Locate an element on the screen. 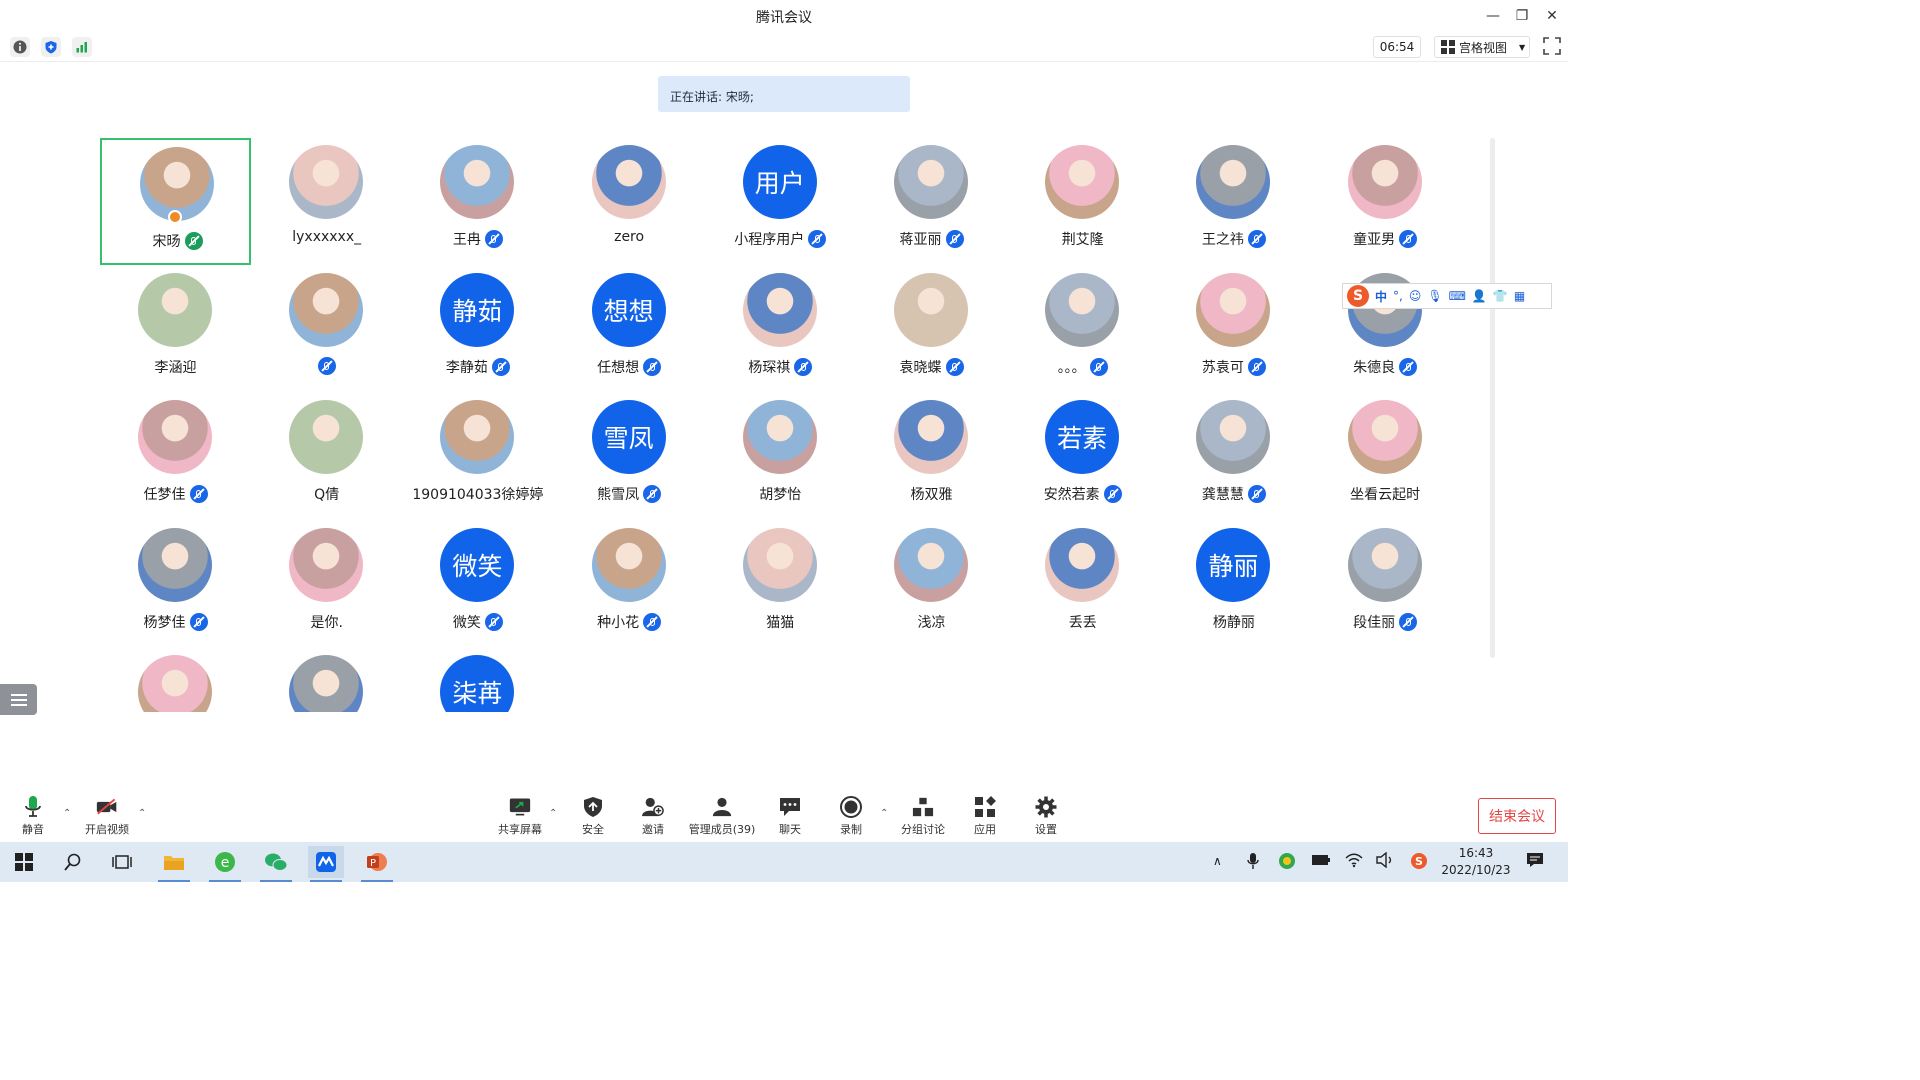 The image size is (1920, 1080). participant-tile: 若素 安然若素 is located at coordinates (1082, 456).